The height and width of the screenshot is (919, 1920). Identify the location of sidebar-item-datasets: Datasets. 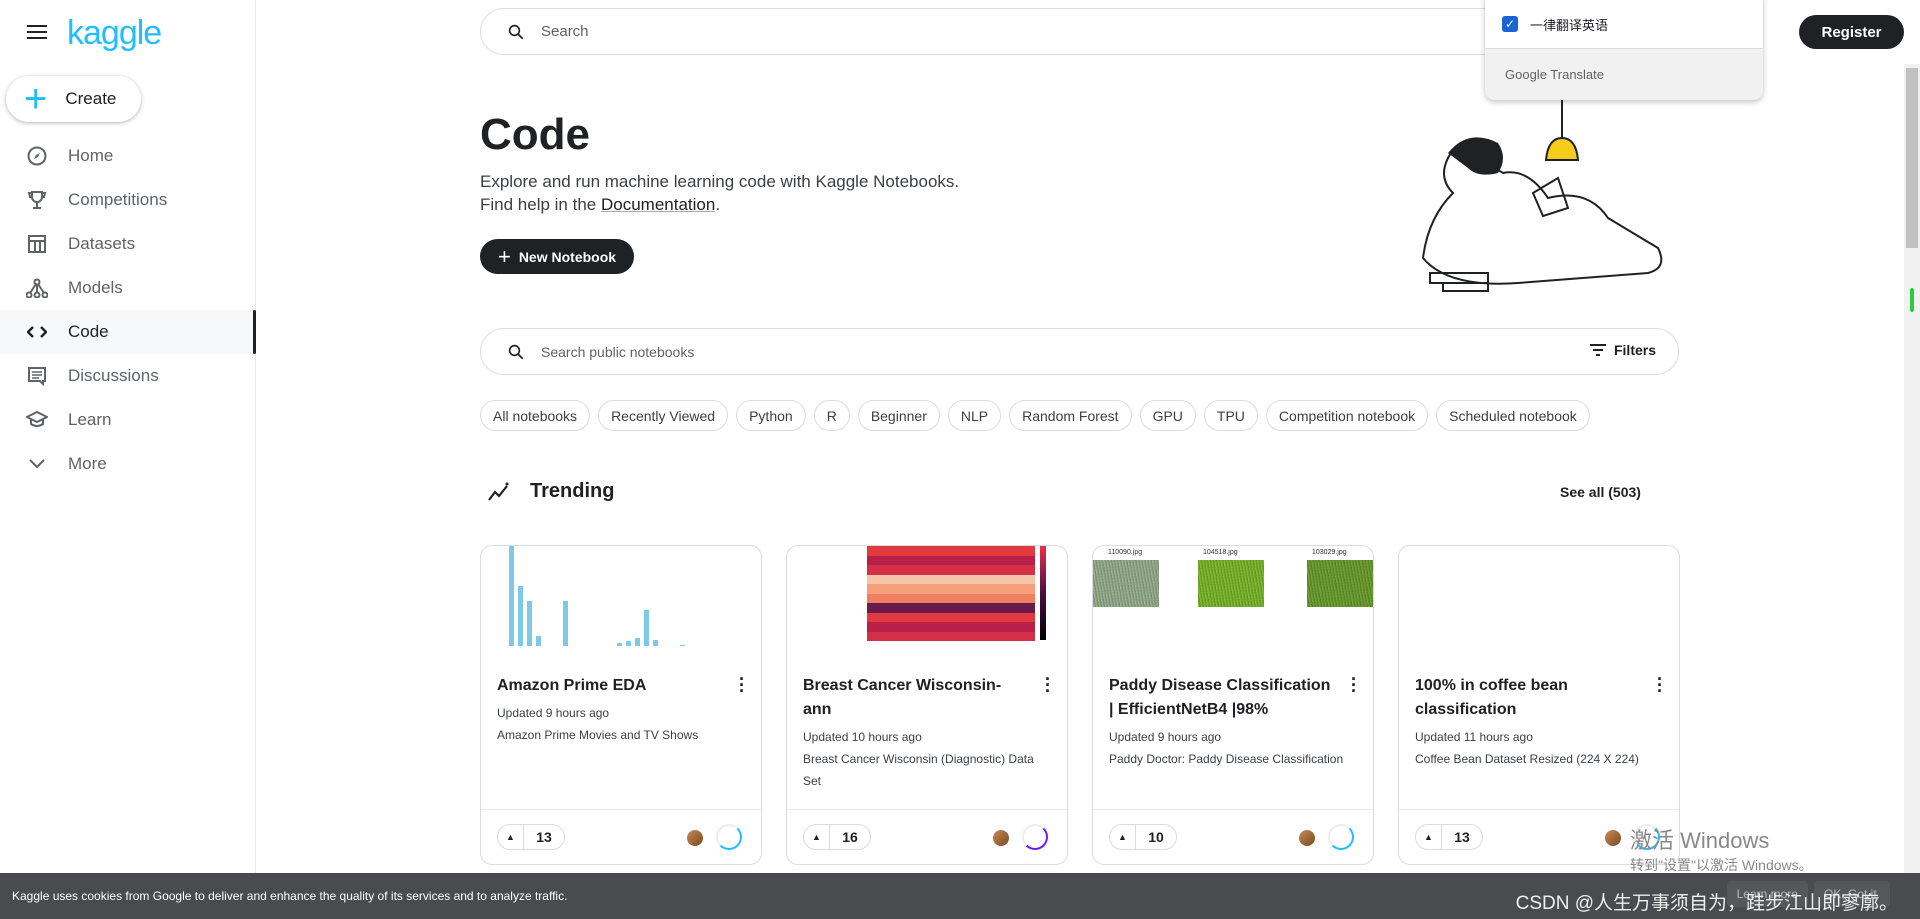
(128, 244).